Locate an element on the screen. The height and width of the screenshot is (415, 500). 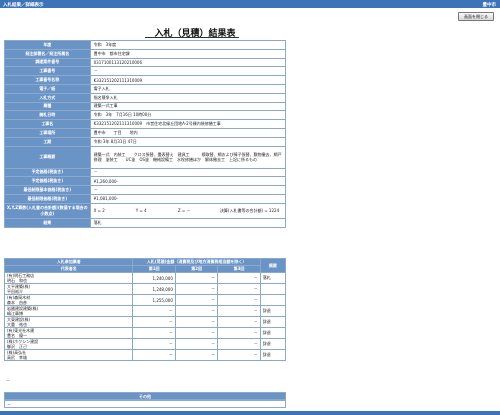
info-row: 結果 落札 is located at coordinates (145, 222).